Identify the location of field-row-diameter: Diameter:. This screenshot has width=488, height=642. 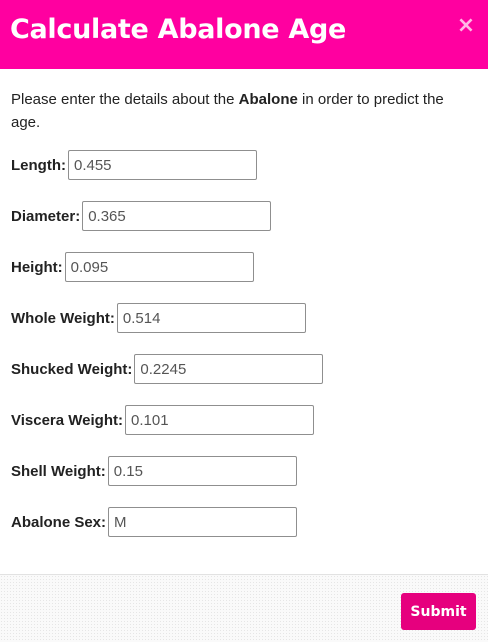
(141, 216).